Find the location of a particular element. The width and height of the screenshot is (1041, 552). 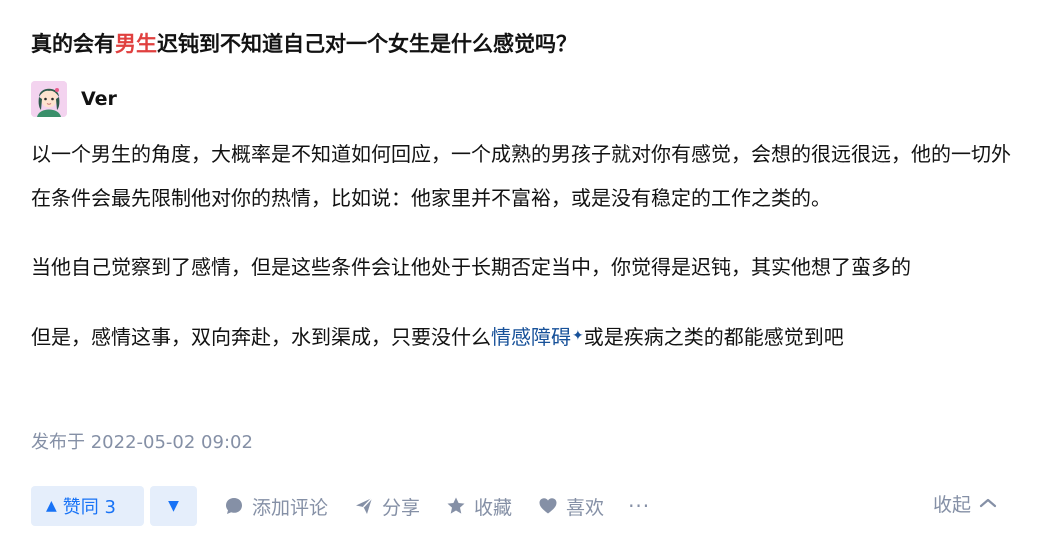

collapse-label: 收起 is located at coordinates (952, 504).